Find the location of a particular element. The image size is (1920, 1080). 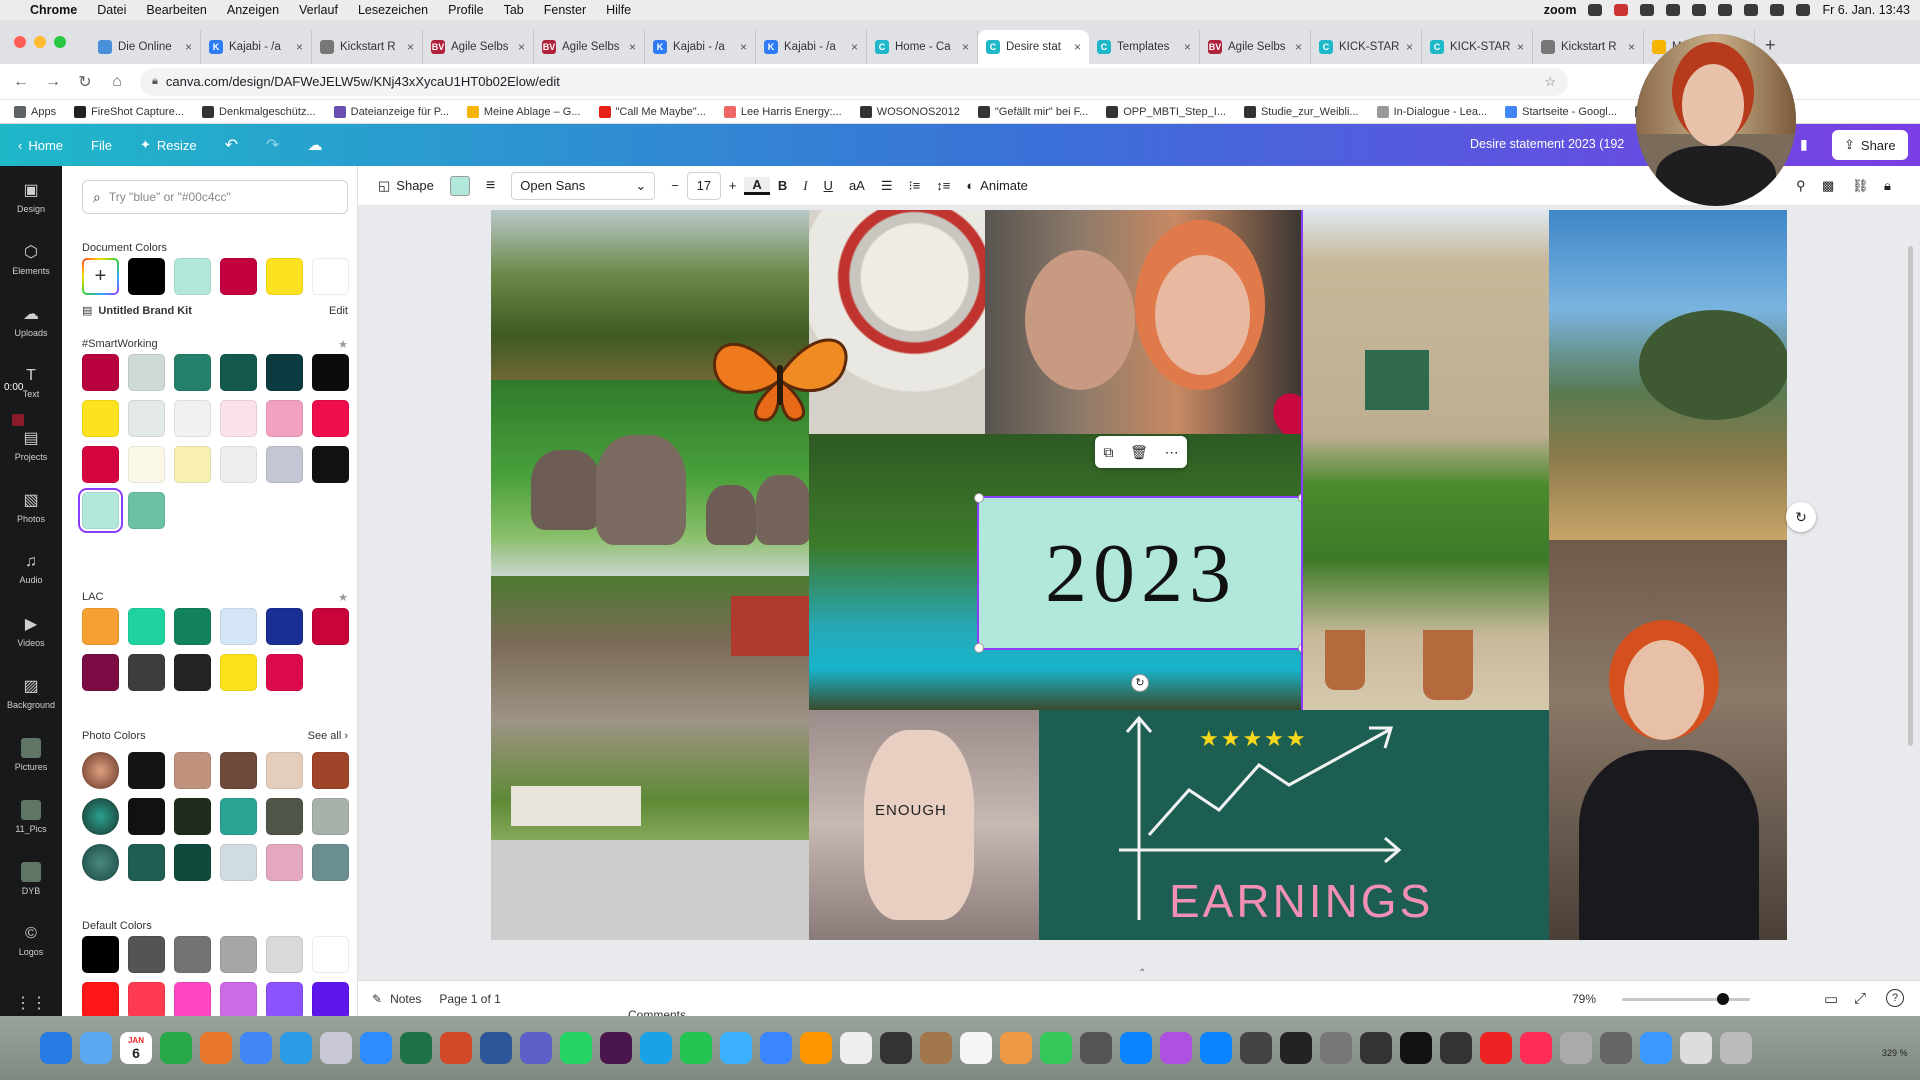

page-indicator: Page 1 of 1 is located at coordinates (469, 999).